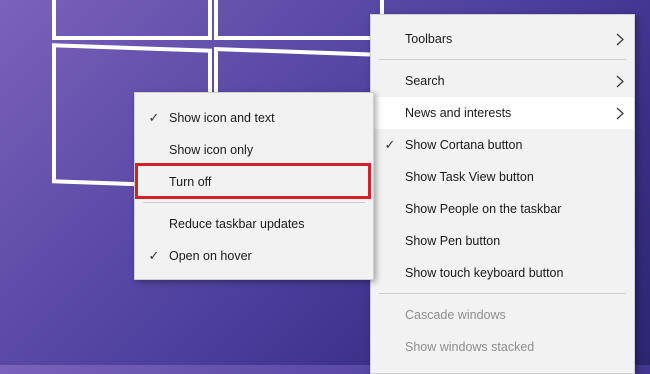  Describe the element at coordinates (254, 256) in the screenshot. I see `submenu-item-open-on-hover: ✓ Open on hover` at that location.